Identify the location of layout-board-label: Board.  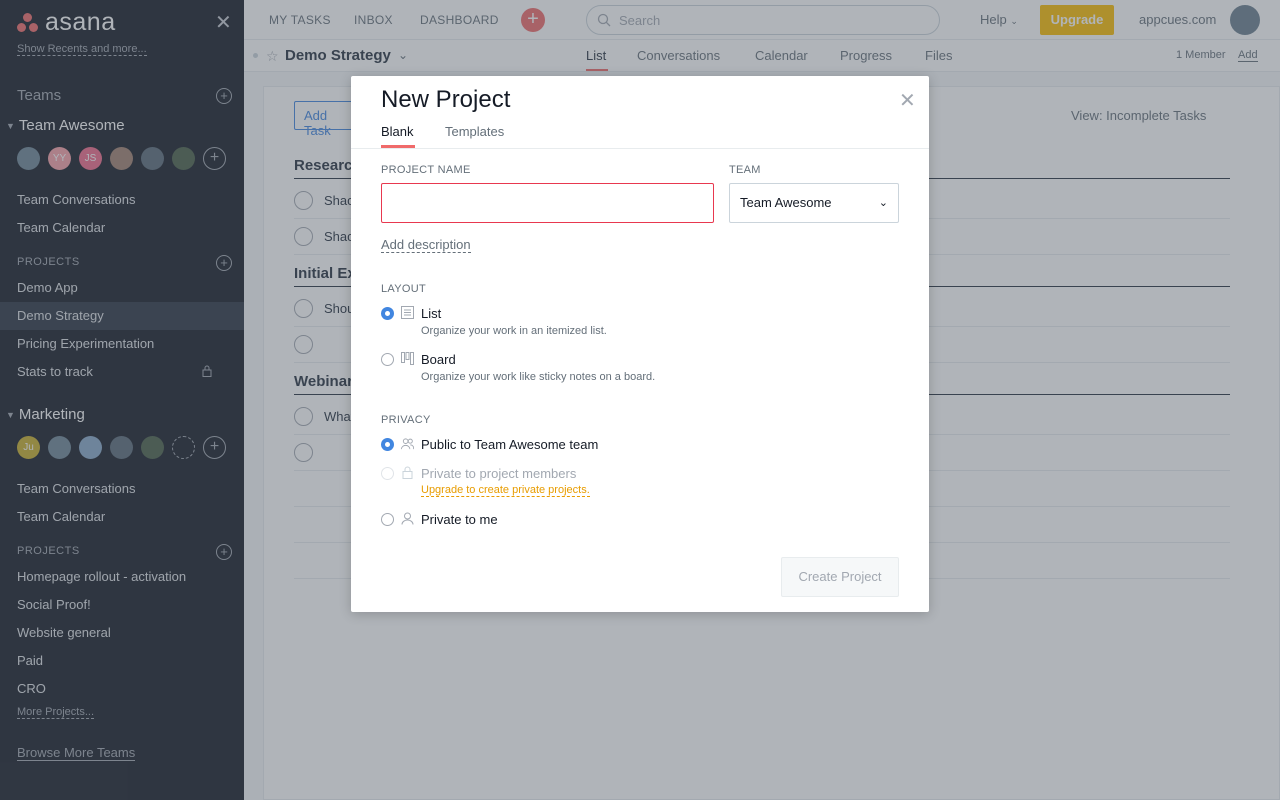
(438, 359).